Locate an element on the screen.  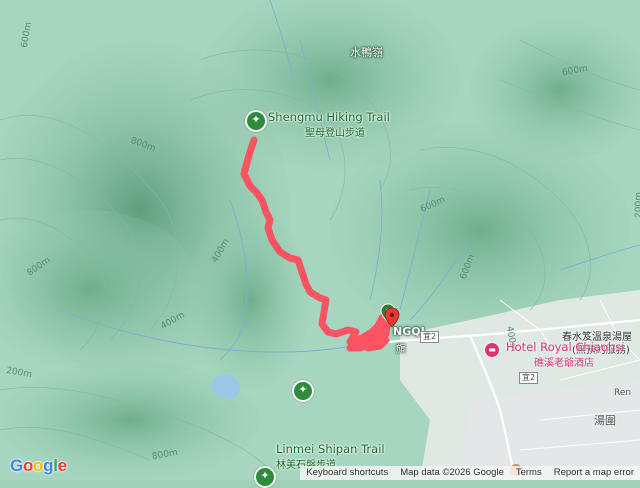
hotel-icon: ▬ is located at coordinates (492, 350).